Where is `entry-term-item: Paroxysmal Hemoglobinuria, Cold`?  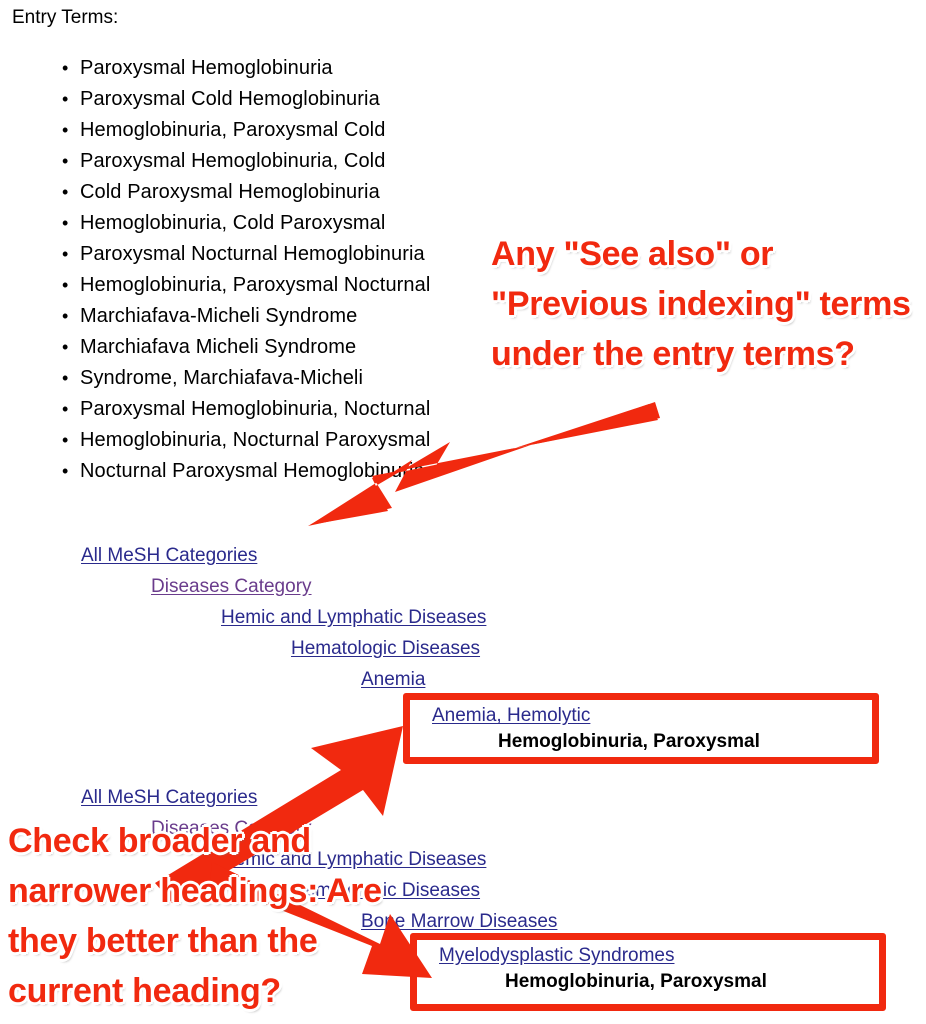
entry-term-item: Paroxysmal Hemoglobinuria, Cold is located at coordinates (351, 161).